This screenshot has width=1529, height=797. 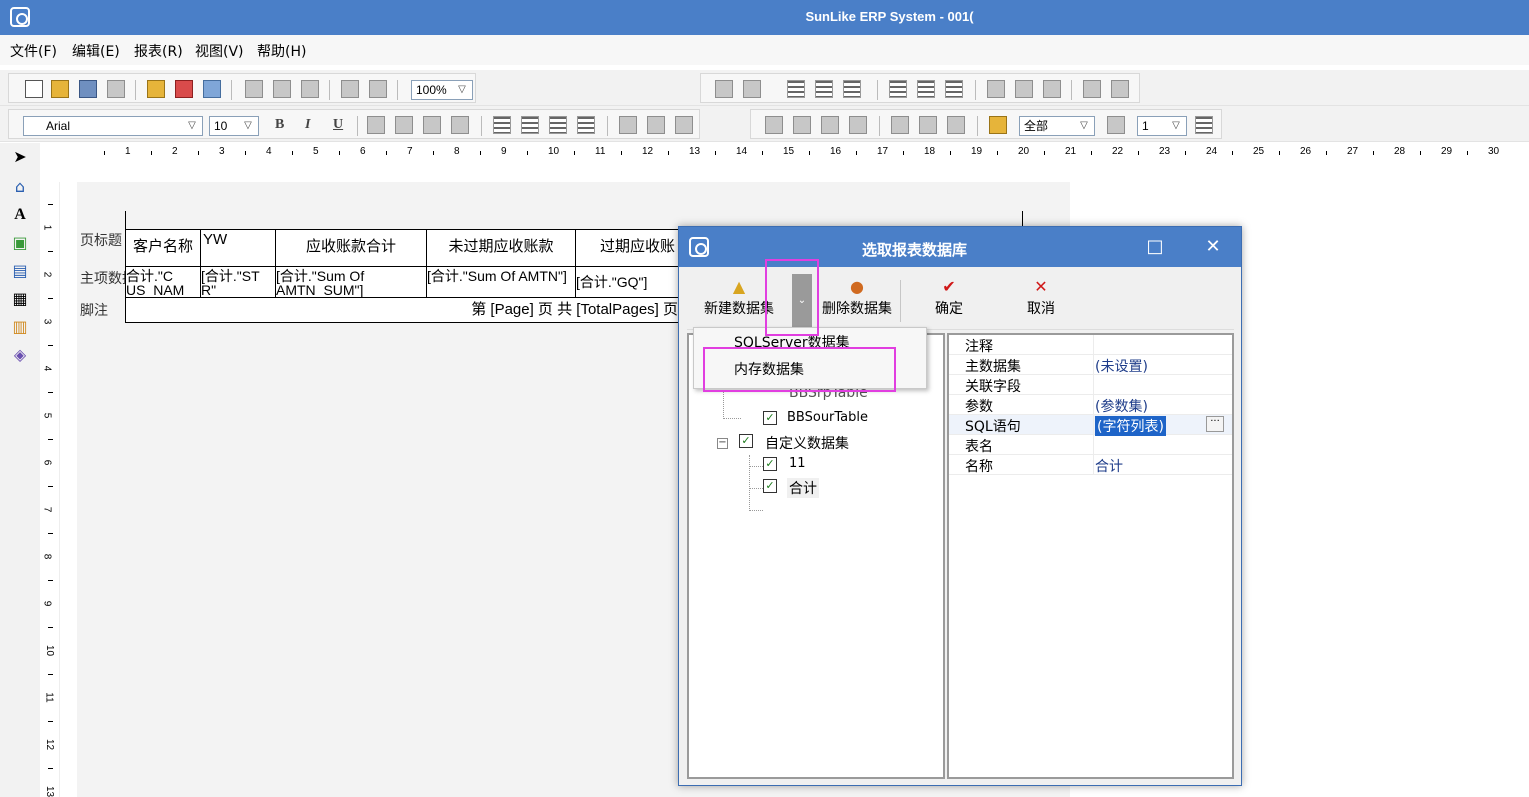 What do you see at coordinates (502, 125) in the screenshot?
I see `text-align-left-icon` at bounding box center [502, 125].